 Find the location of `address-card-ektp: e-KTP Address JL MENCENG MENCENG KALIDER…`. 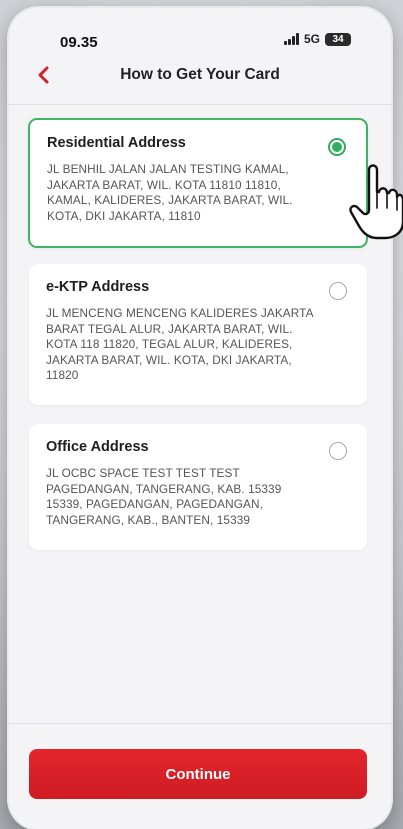

address-card-ektp: e-KTP Address JL MENCENG MENCENG KALIDER… is located at coordinates (198, 334).